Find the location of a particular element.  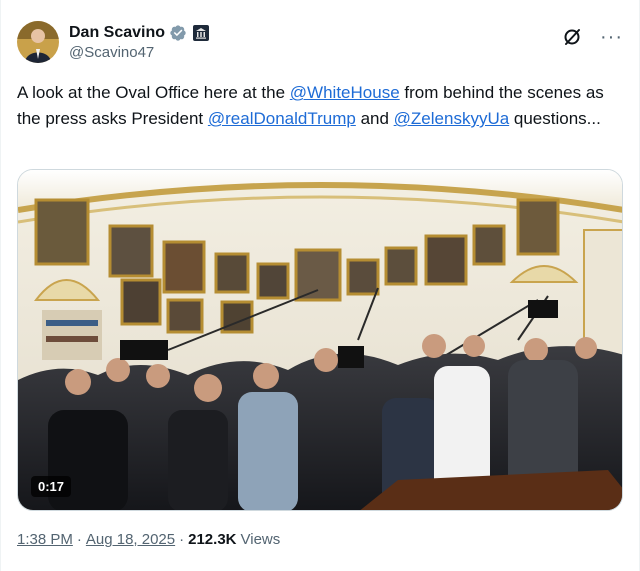

author-handle: @Scavino47 is located at coordinates (139, 52).